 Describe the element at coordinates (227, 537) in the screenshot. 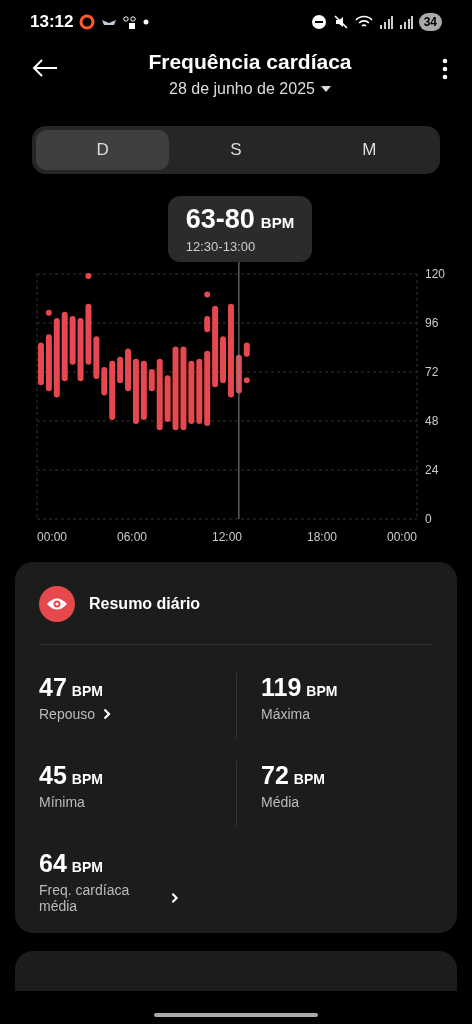

I see `axis-label: 12:00` at that location.